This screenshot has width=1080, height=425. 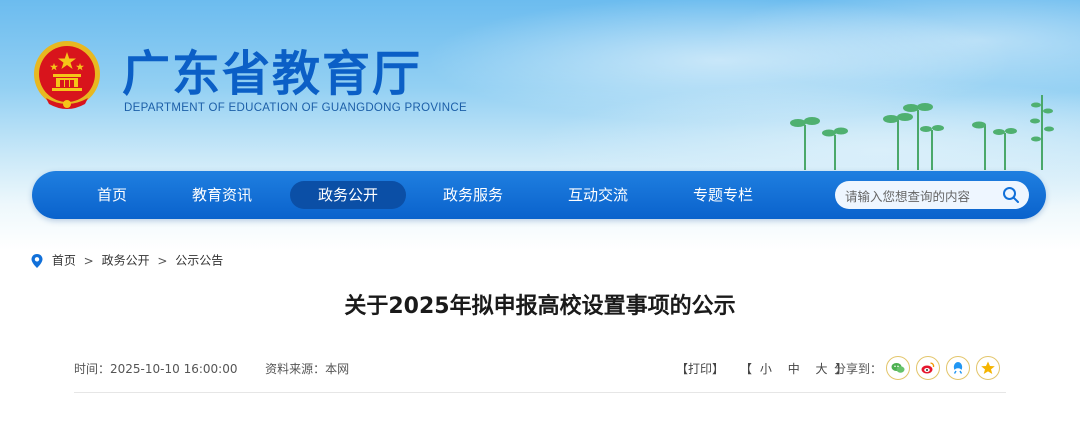 I want to click on qq-icon, so click(x=958, y=368).